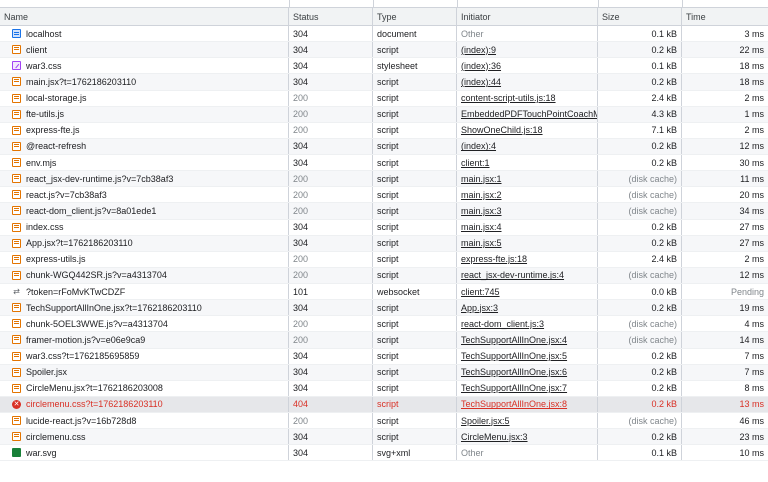  What do you see at coordinates (527, 243) in the screenshot?
I see `request-initiator-cell: main.jsx:5` at bounding box center [527, 243].